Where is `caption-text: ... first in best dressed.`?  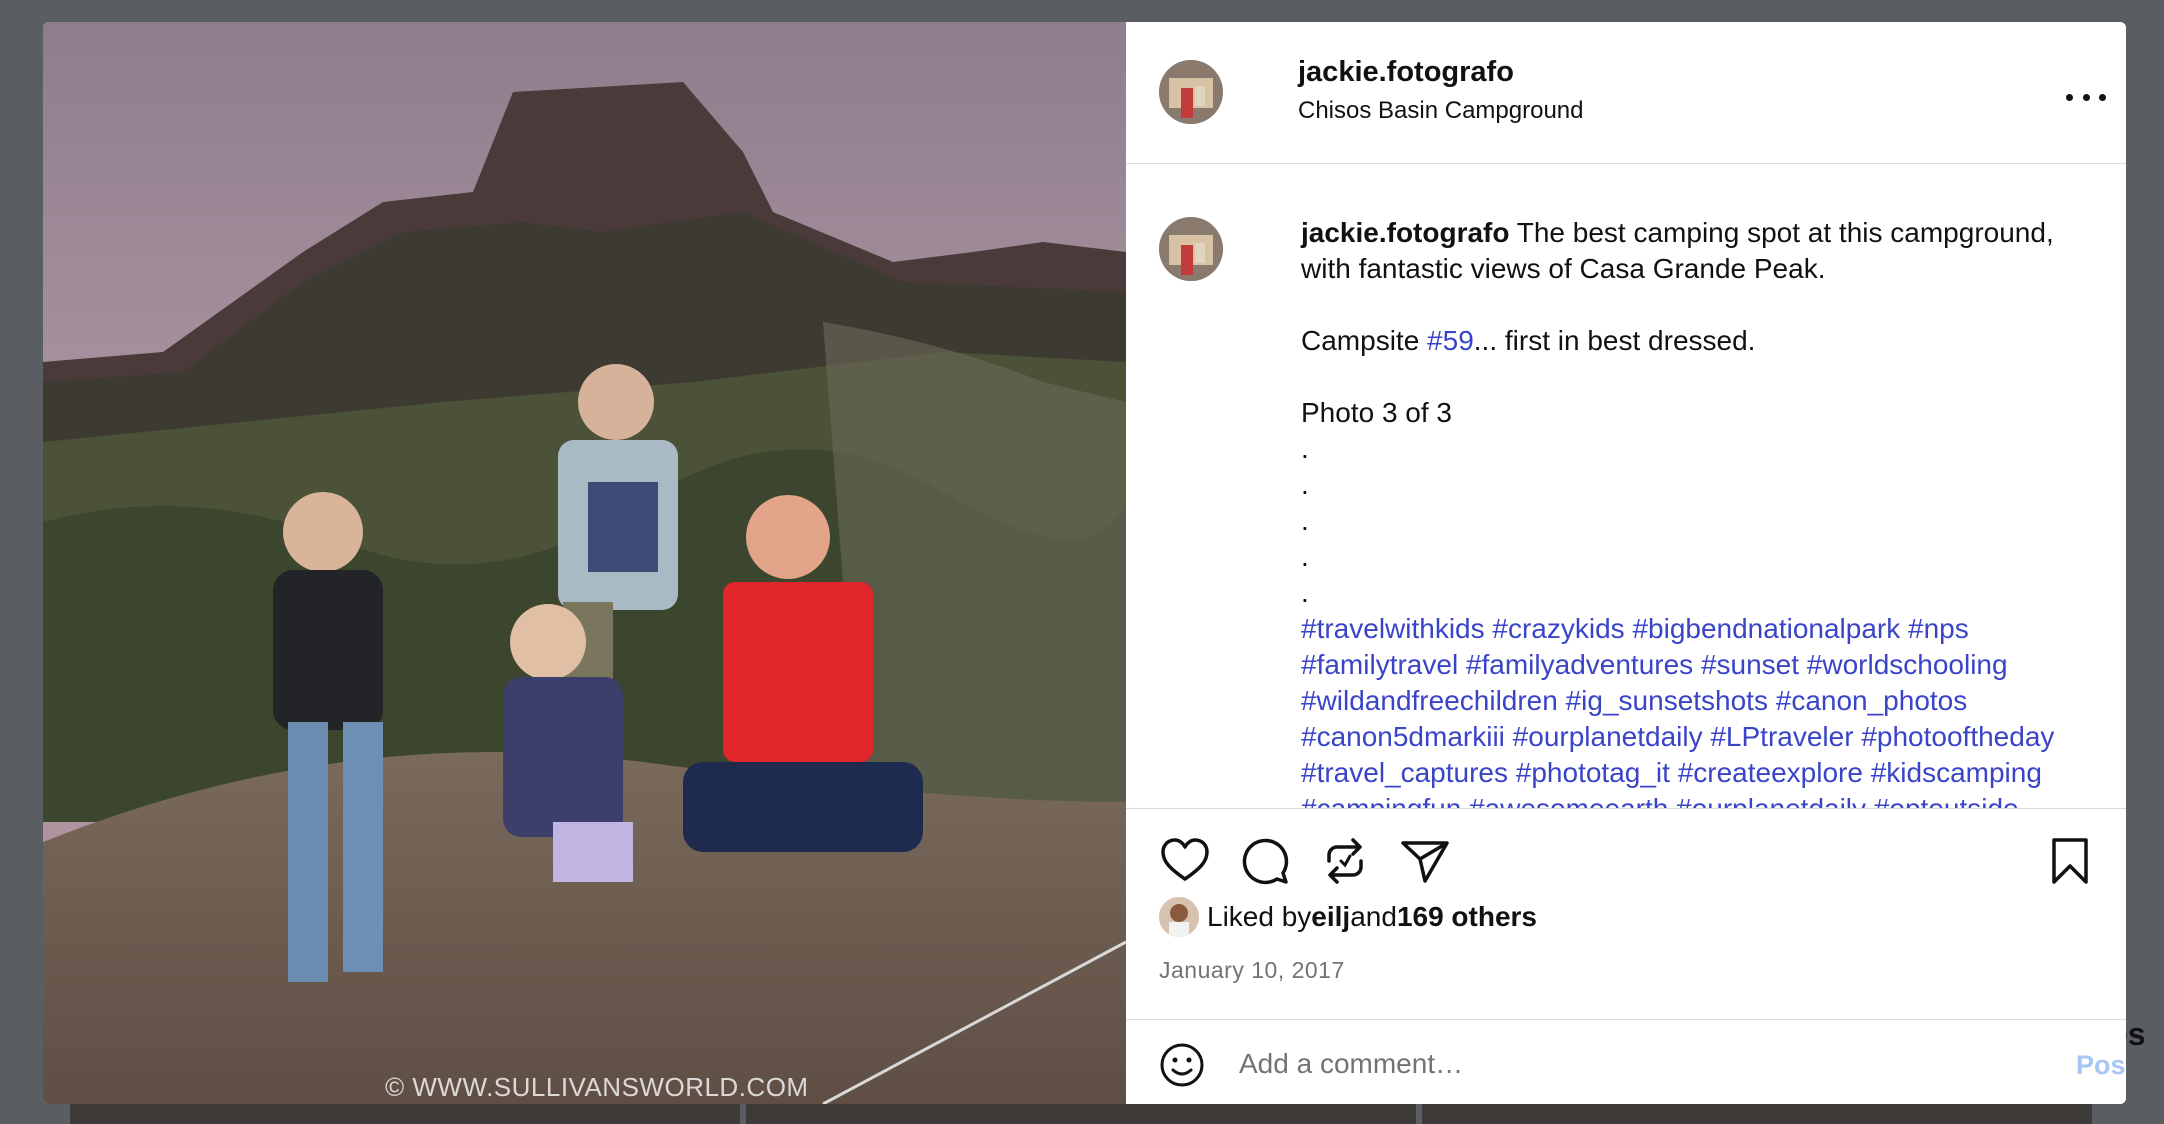
caption-text: ... first in best dressed. is located at coordinates (1614, 340).